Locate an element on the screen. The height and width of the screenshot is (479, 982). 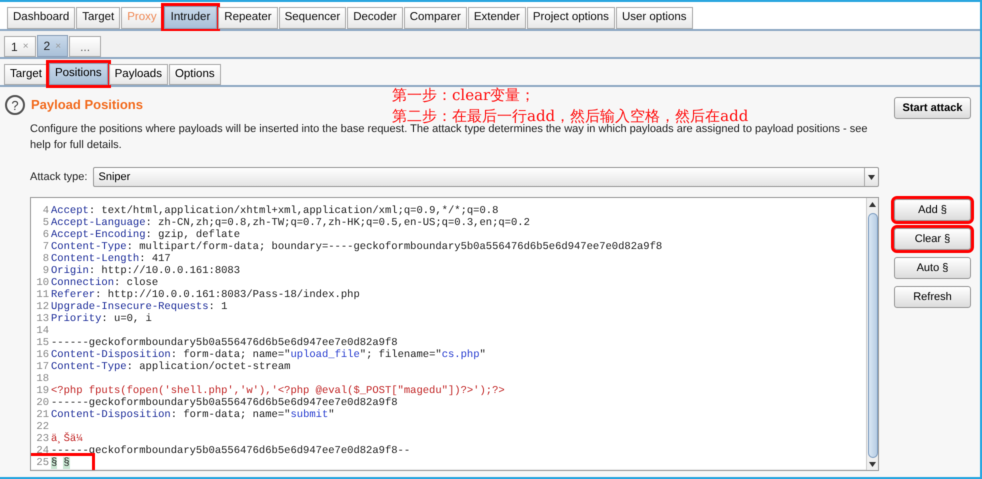
code-line: Accept-Language: zh-CN,zh;q=0.8,zh-TW;q=0.7,zh-HK;q=0.5,en-US;q=0.3,en;q=0.2 is located at coordinates (290, 223).